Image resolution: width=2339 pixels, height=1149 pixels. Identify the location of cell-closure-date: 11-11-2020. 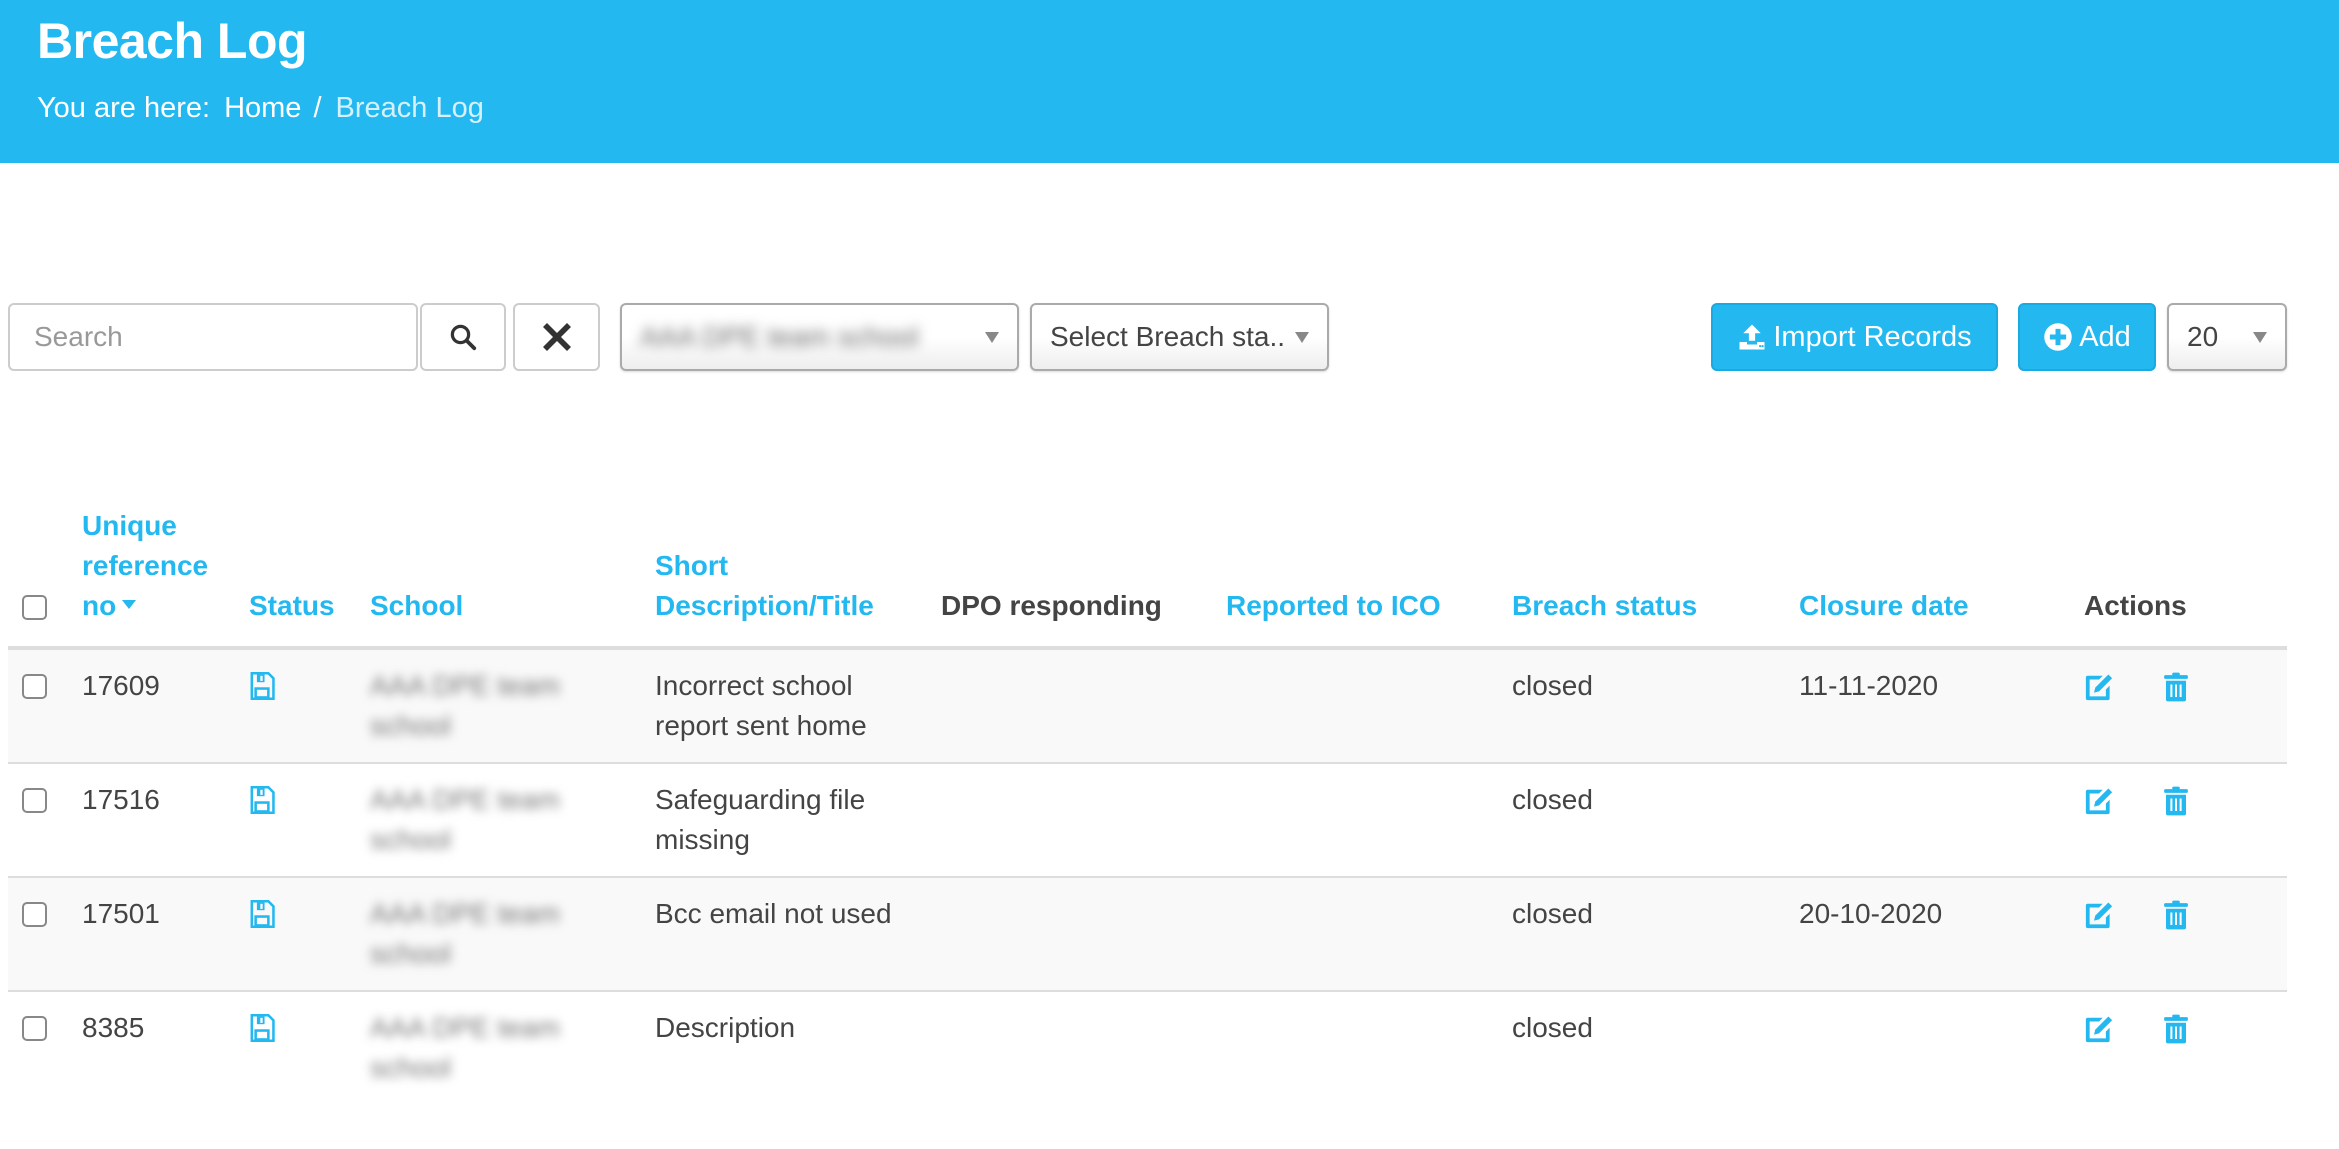
(1869, 685).